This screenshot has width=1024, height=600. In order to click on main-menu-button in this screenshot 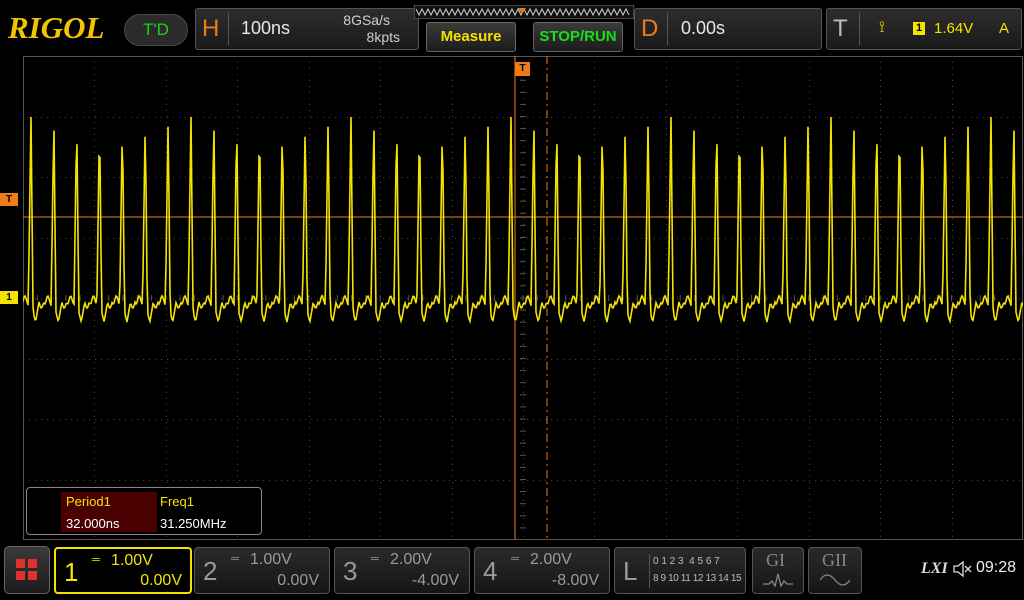, I will do `click(27, 570)`.